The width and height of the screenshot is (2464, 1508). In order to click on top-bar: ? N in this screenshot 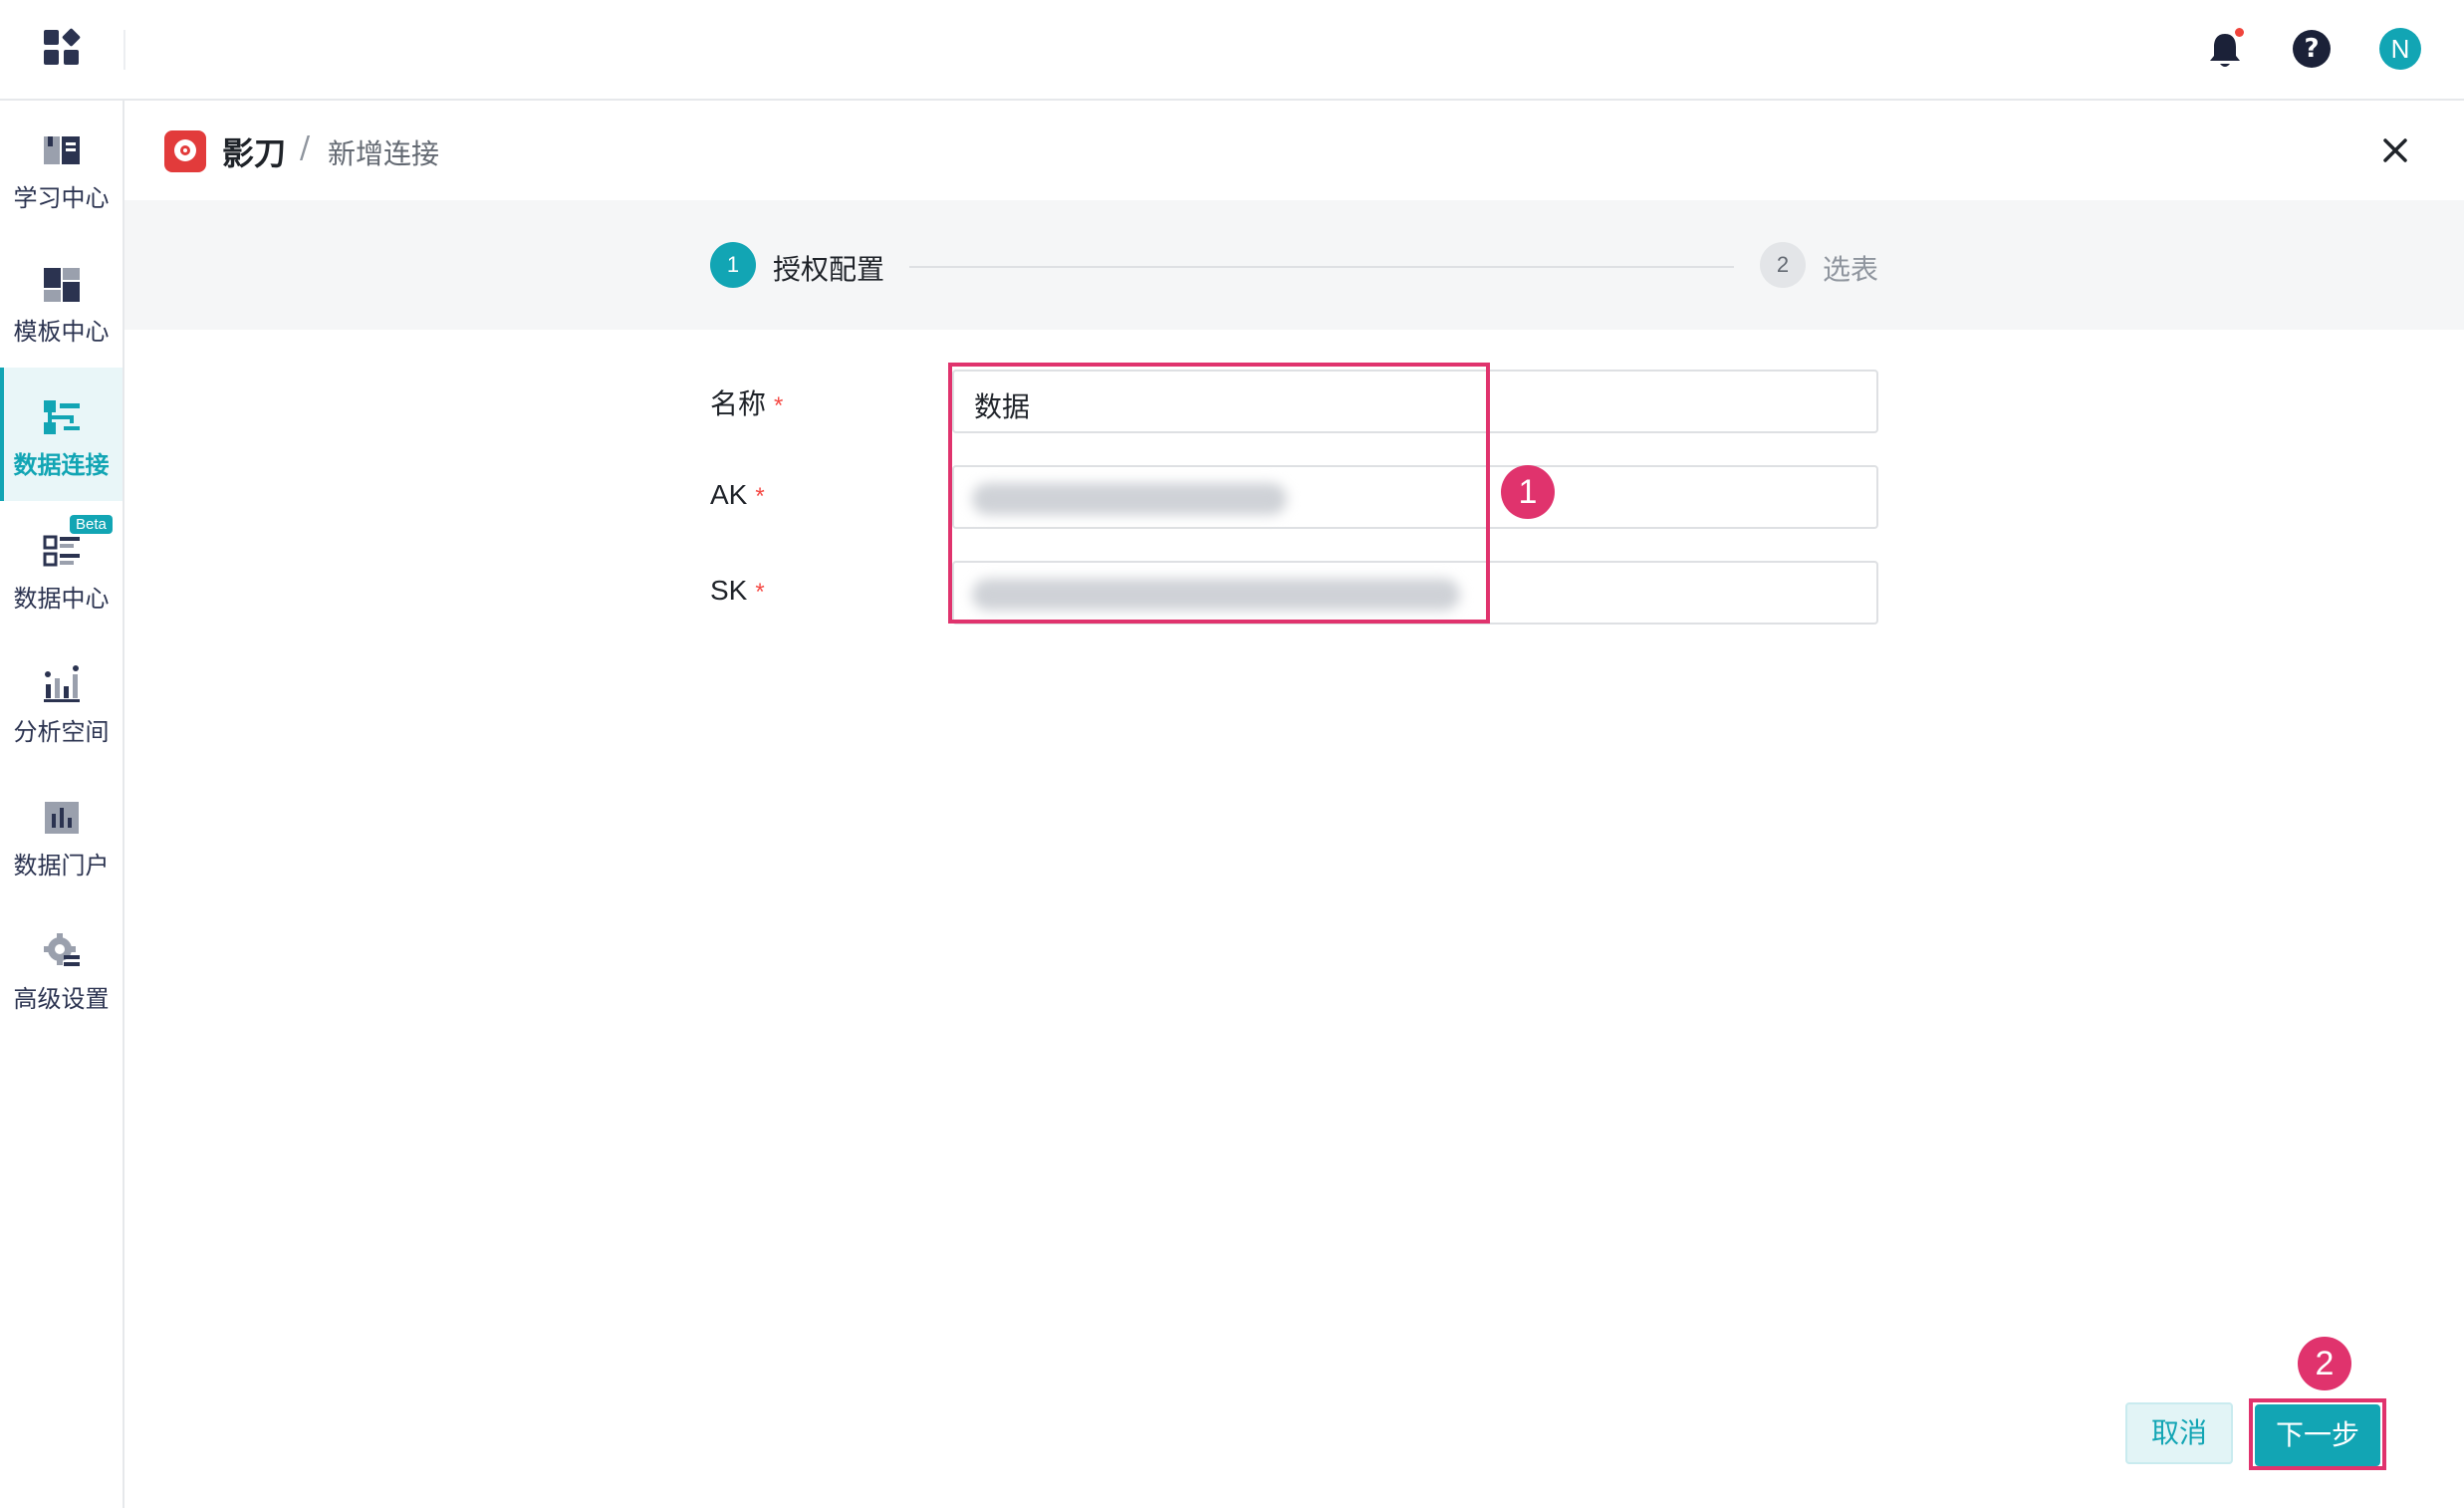, I will do `click(1232, 50)`.